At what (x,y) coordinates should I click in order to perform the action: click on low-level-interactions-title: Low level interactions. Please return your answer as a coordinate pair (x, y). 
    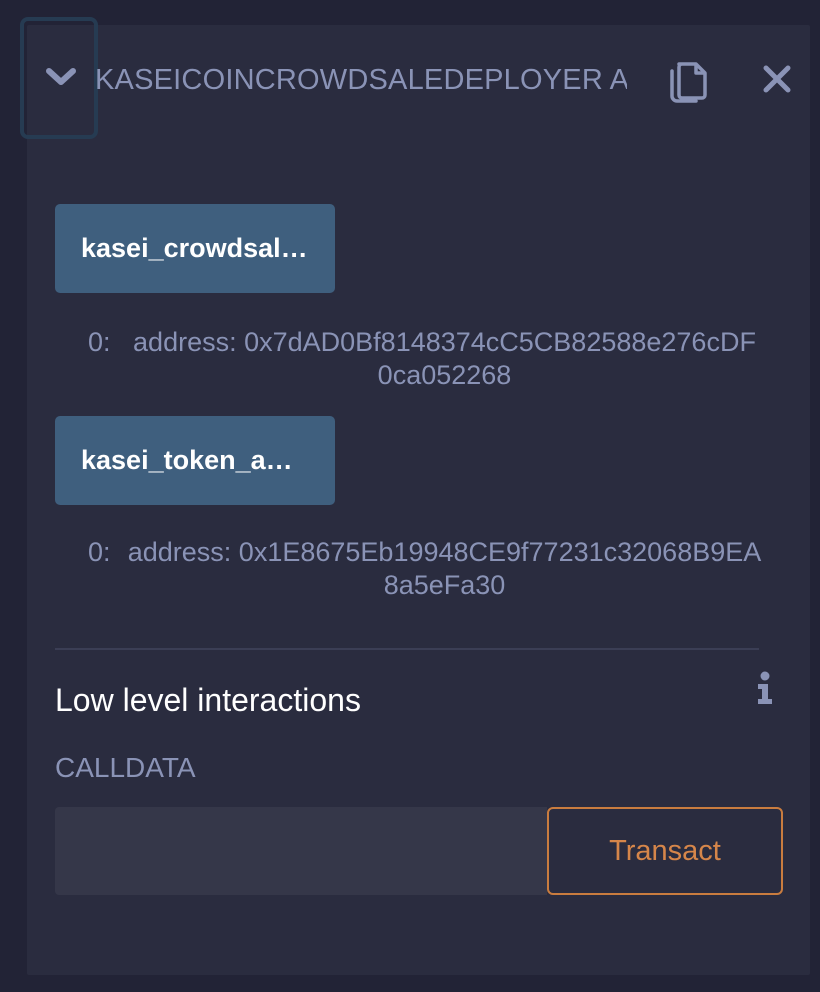
    Looking at the image, I should click on (208, 700).